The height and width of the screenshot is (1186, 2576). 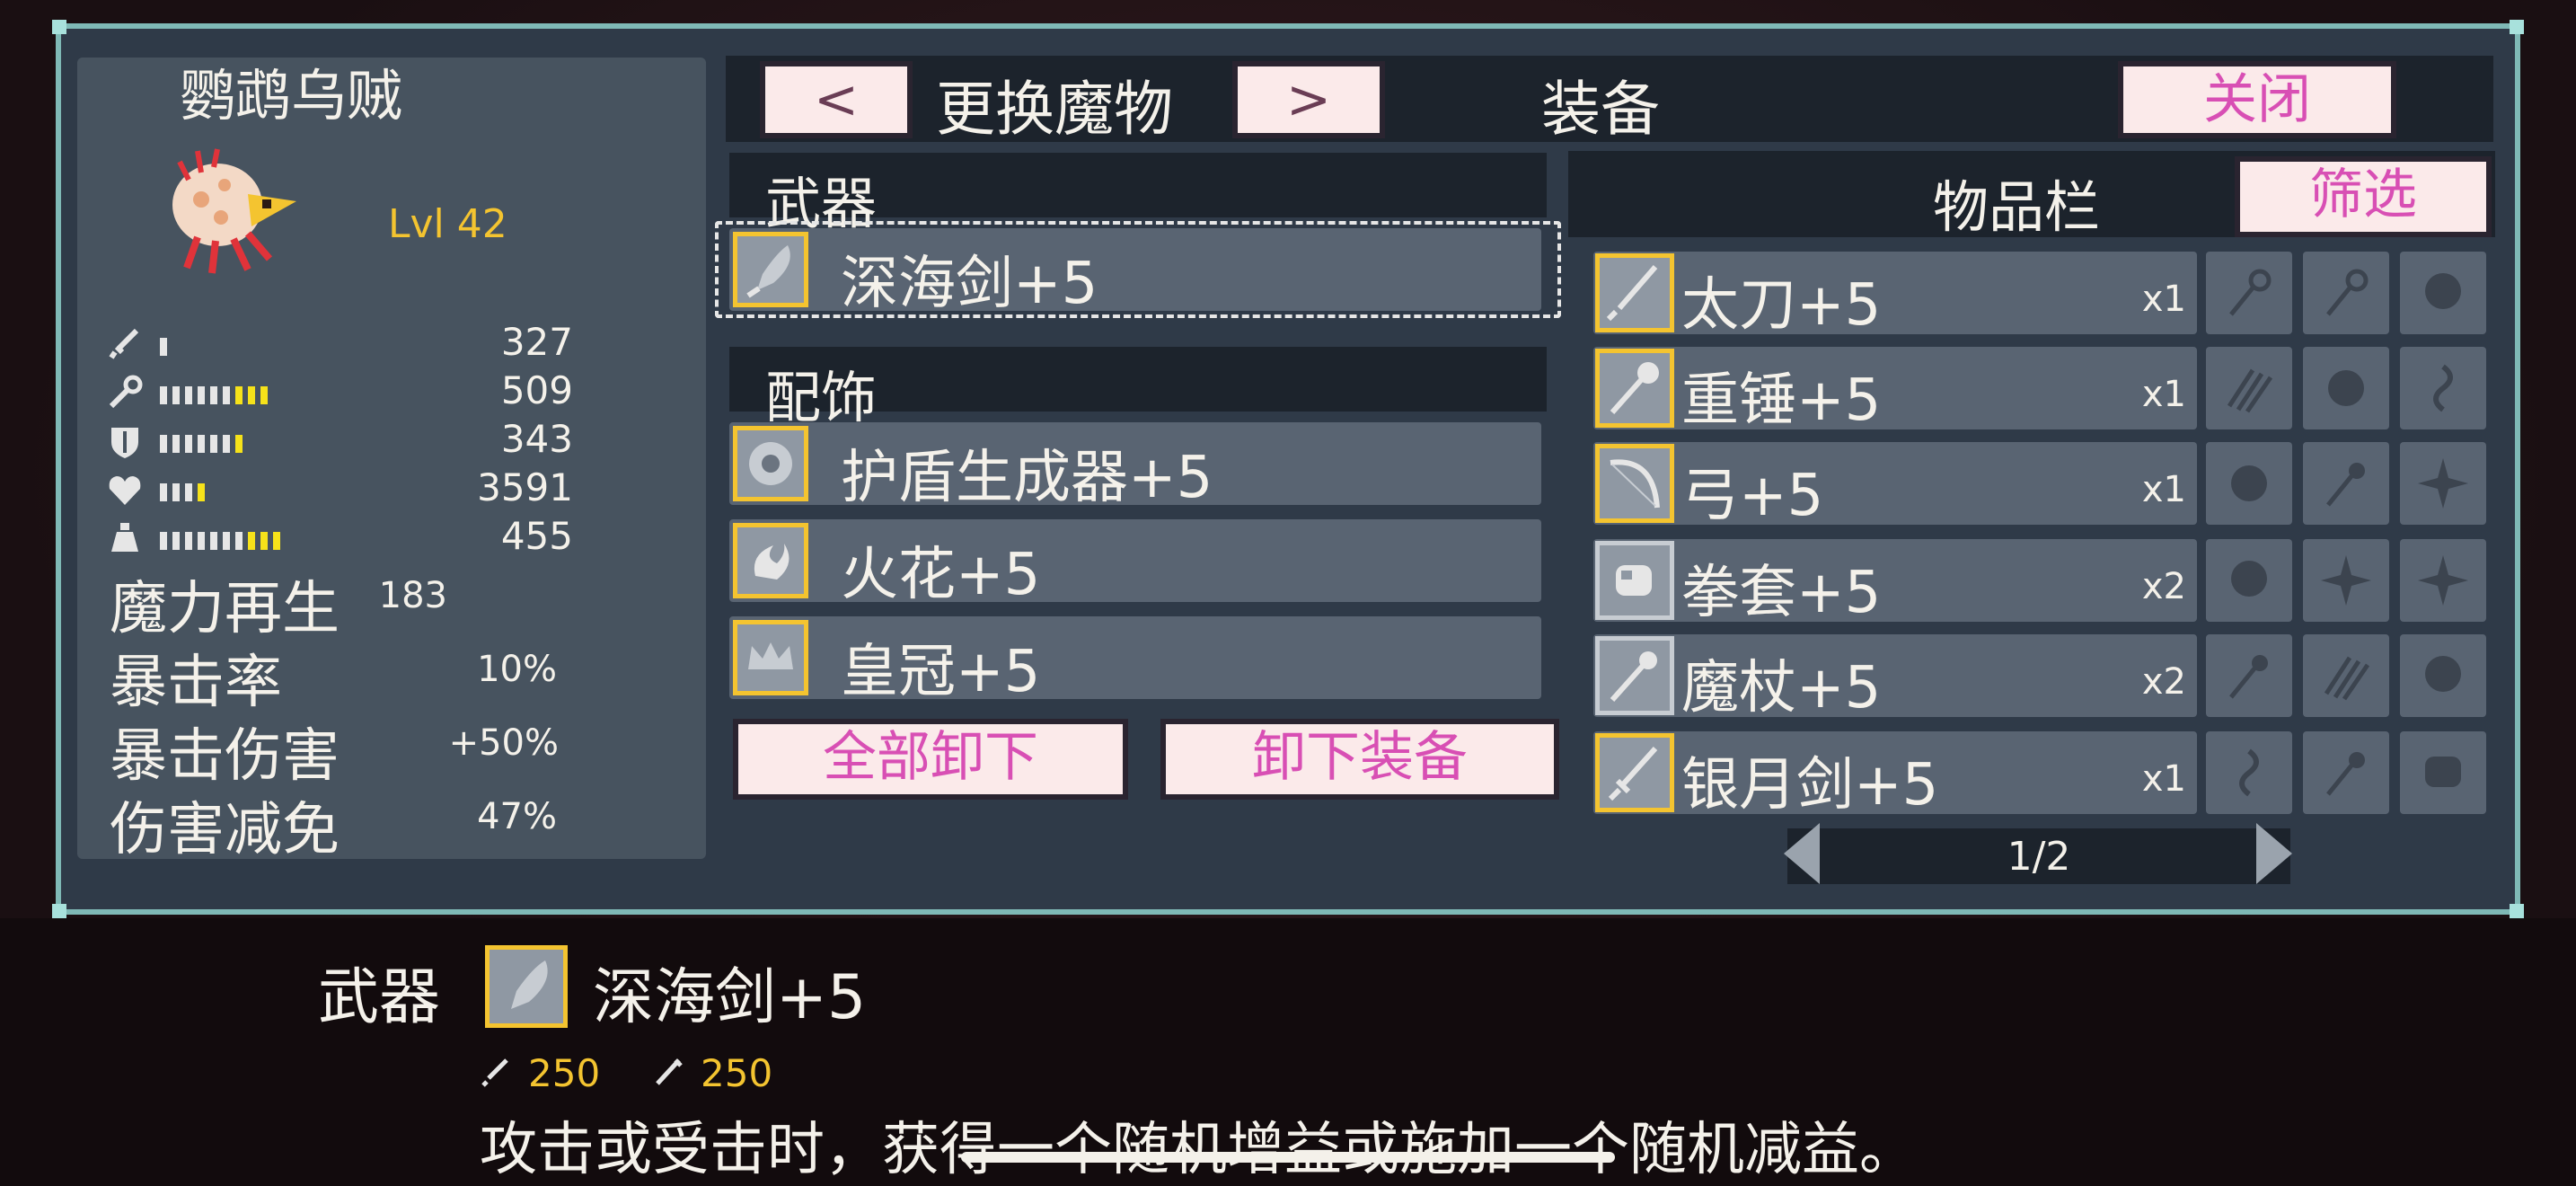 I want to click on equipment-title: 装备, so click(x=1600, y=109).